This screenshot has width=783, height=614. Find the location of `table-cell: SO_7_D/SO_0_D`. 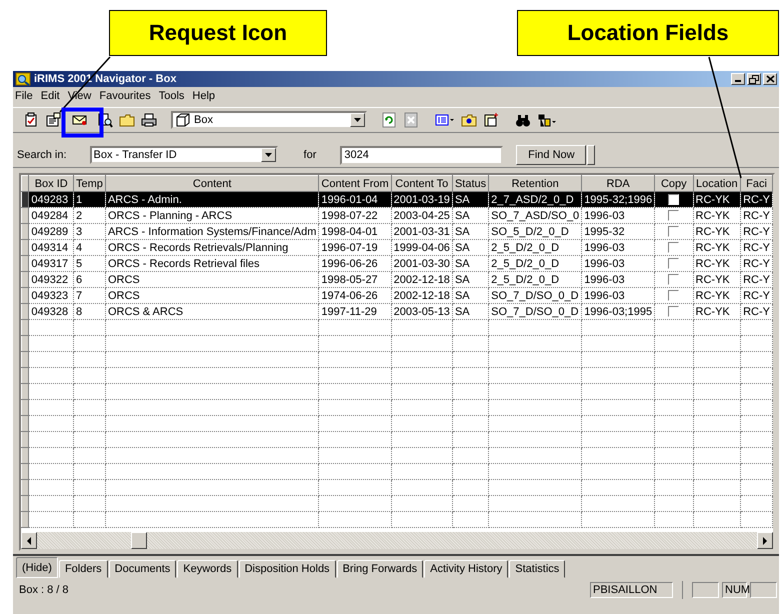

table-cell: SO_7_D/SO_0_D is located at coordinates (535, 312).